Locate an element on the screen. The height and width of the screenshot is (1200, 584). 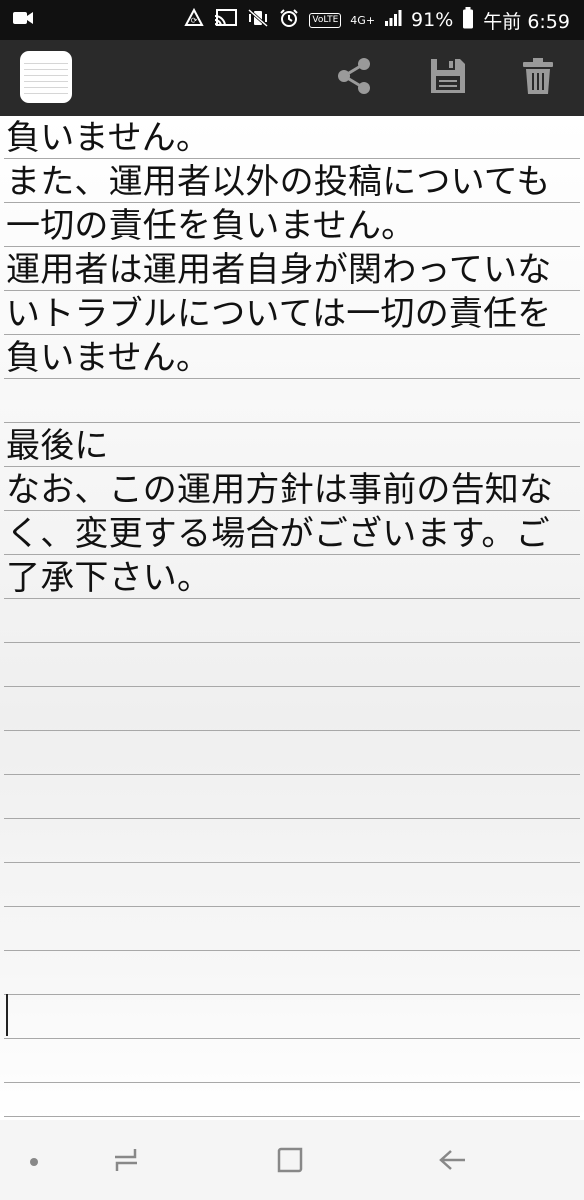
note-text-line: 最後に is located at coordinates (57, 446).